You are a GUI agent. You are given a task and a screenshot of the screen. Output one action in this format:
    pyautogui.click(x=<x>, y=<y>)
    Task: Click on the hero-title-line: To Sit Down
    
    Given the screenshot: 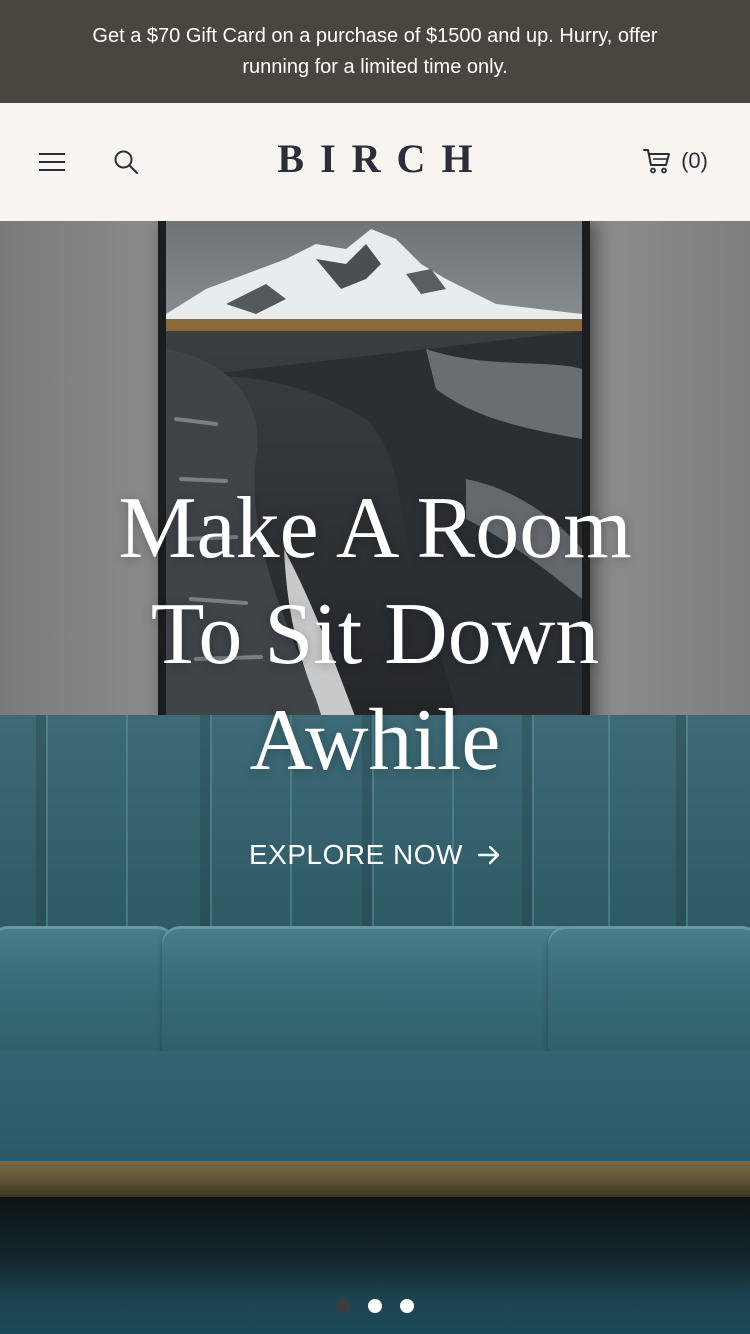 What is the action you would take?
    pyautogui.click(x=375, y=634)
    